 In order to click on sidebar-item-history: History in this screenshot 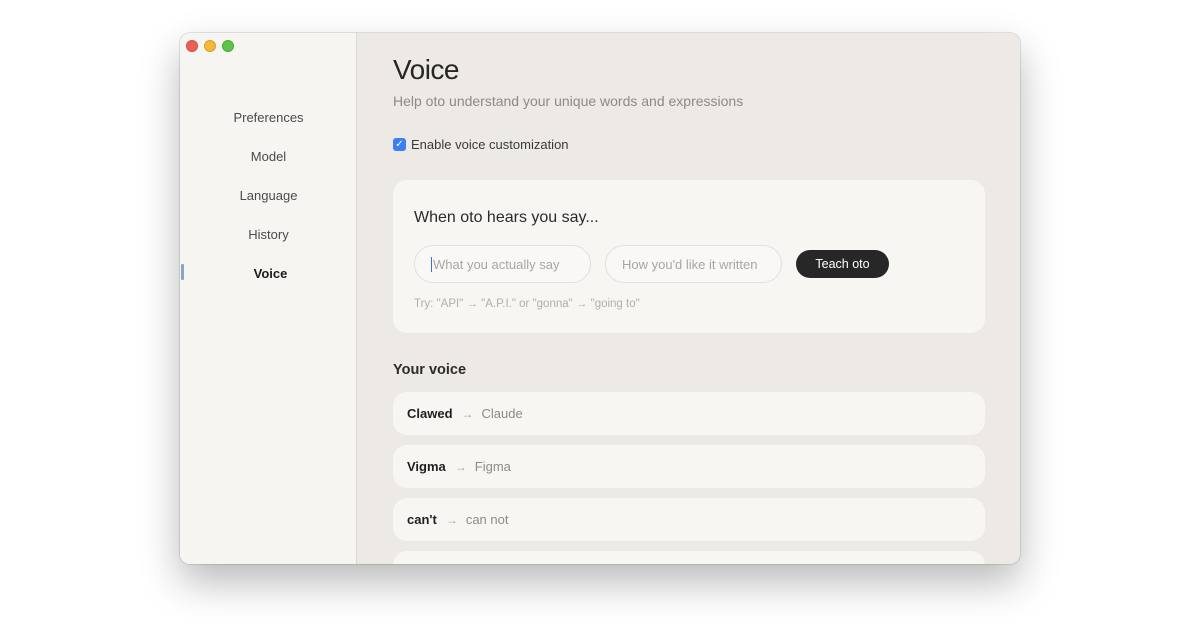, I will do `click(268, 234)`.